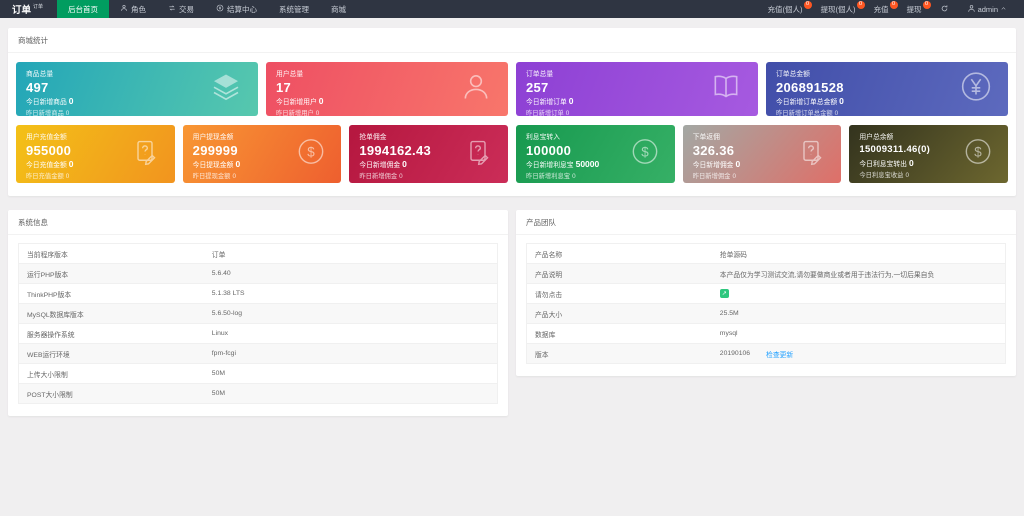 This screenshot has width=1024, height=516. What do you see at coordinates (549, 315) in the screenshot?
I see `row-label: 产品大小` at bounding box center [549, 315].